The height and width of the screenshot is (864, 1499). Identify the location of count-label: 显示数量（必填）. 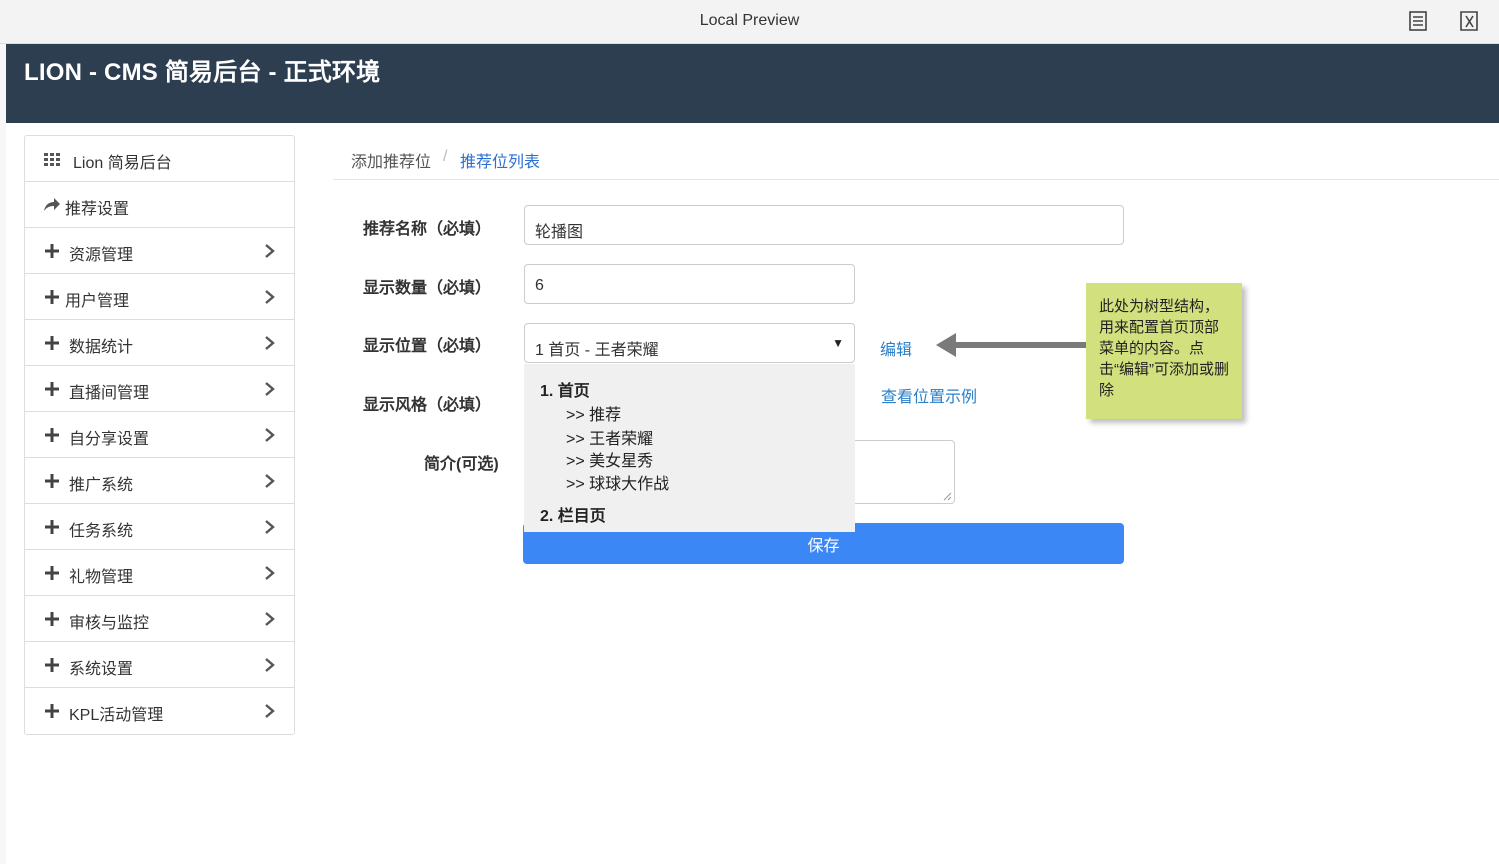
(427, 288).